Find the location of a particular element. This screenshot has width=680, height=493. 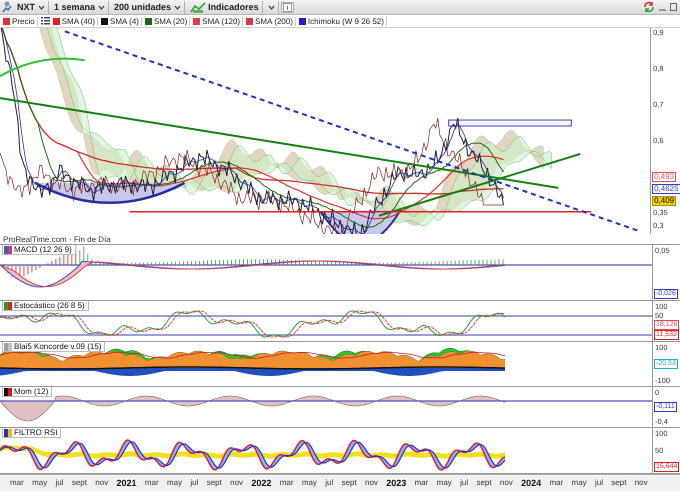

indicator-label: MACD (12 26 9) is located at coordinates (39, 250).